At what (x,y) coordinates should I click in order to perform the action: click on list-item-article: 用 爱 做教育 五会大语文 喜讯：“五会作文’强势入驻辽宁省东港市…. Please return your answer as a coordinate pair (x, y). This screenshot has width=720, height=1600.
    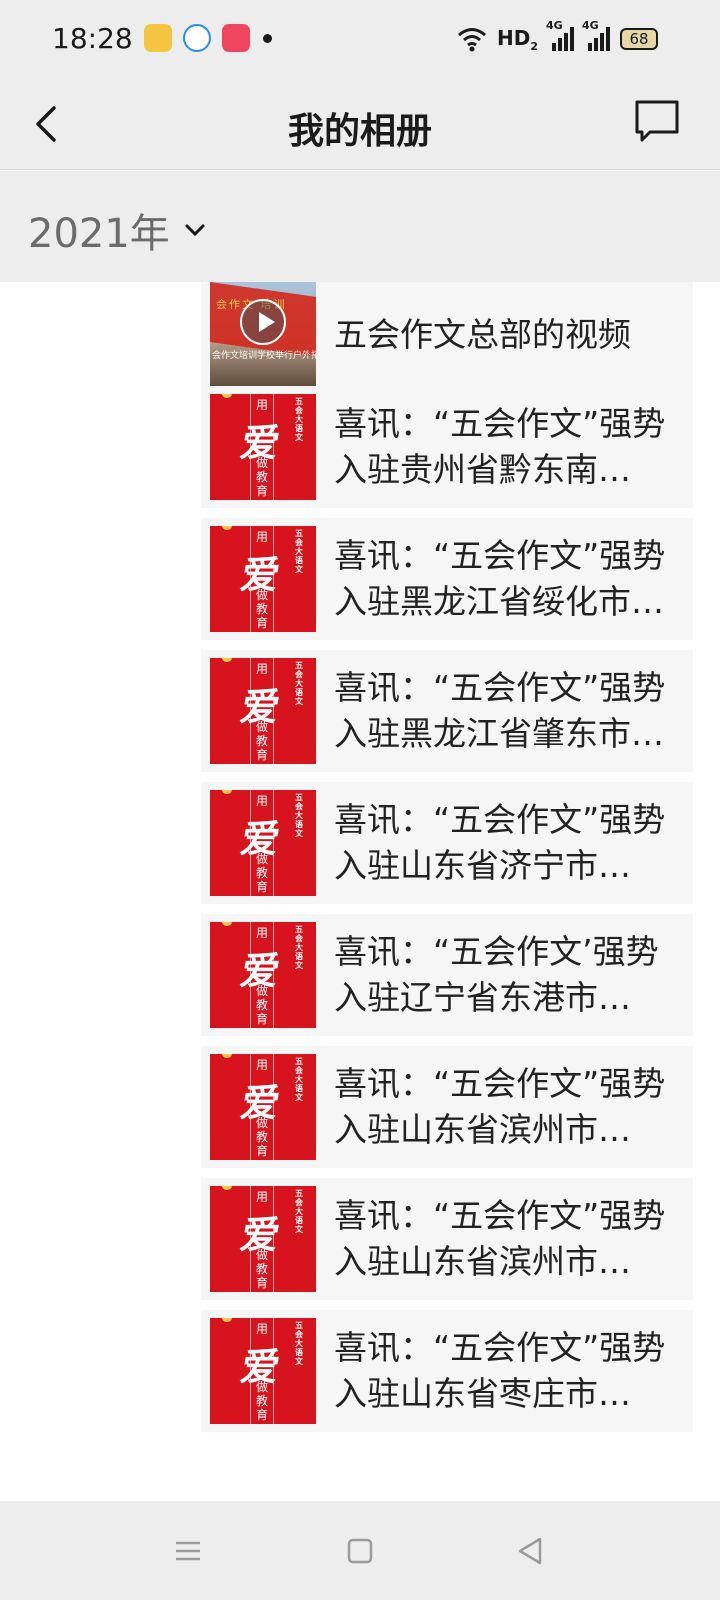
    Looking at the image, I should click on (447, 975).